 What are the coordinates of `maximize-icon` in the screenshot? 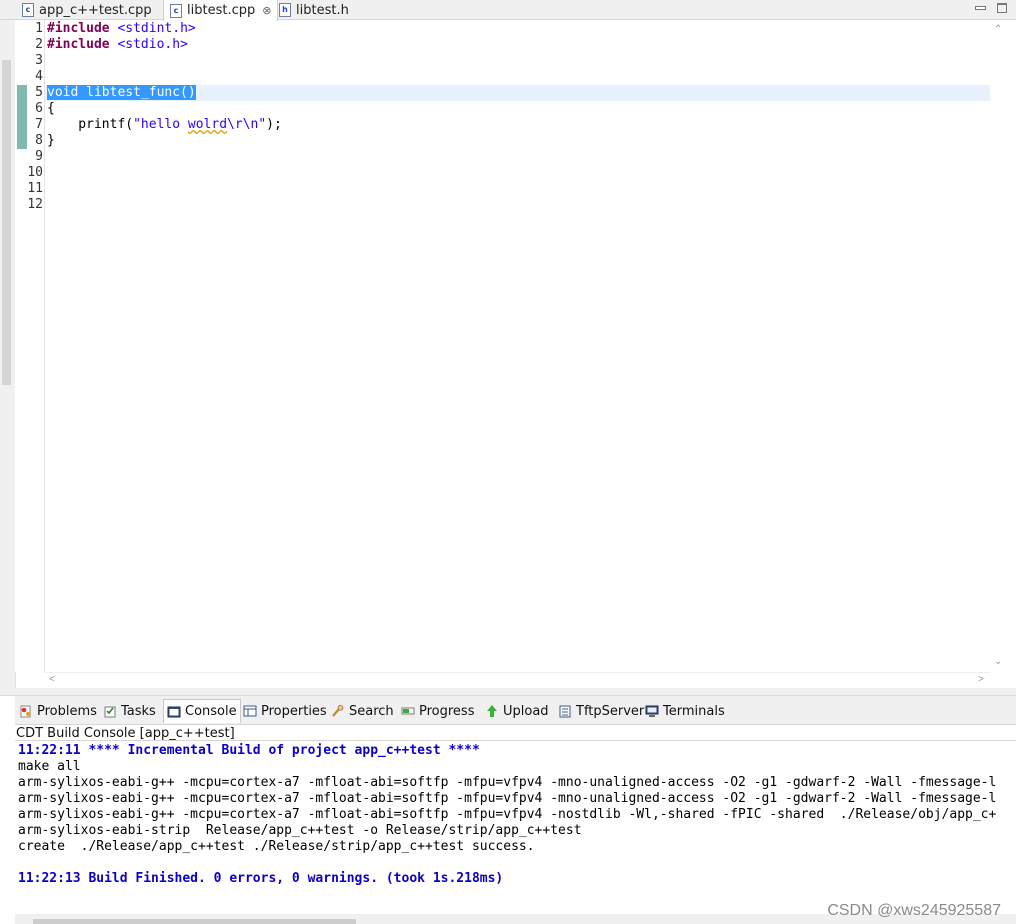 It's located at (1002, 8).